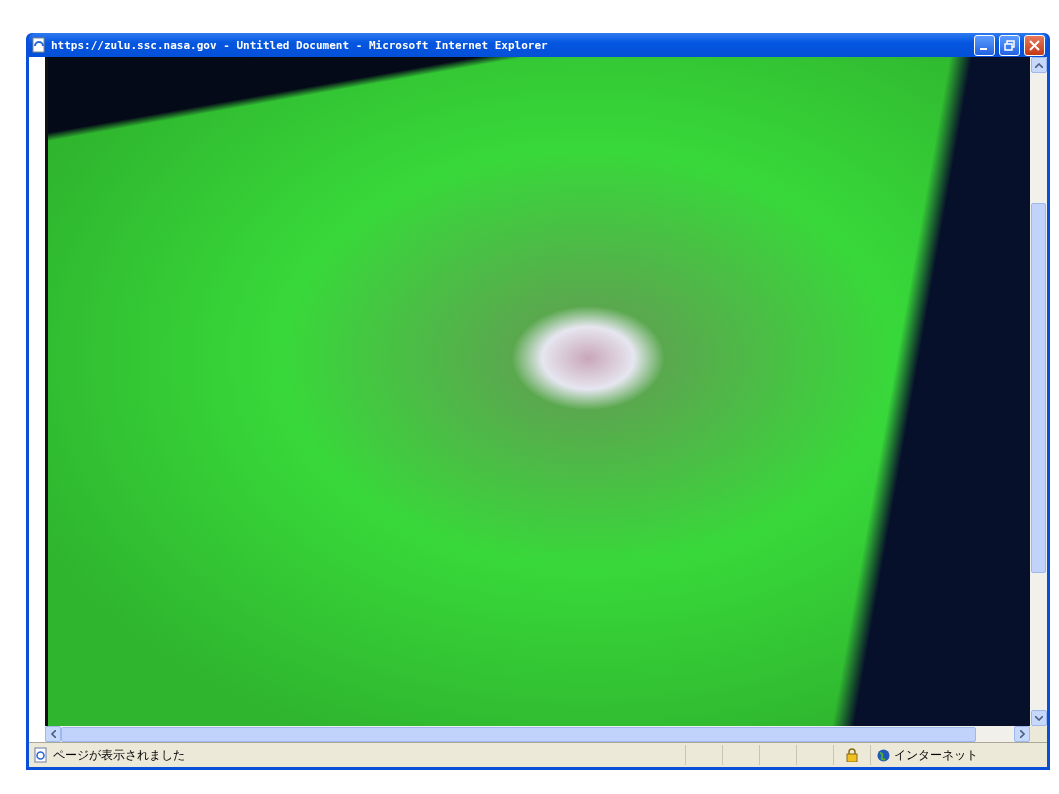 The width and height of the screenshot is (1059, 794). I want to click on close-button, so click(1034, 45).